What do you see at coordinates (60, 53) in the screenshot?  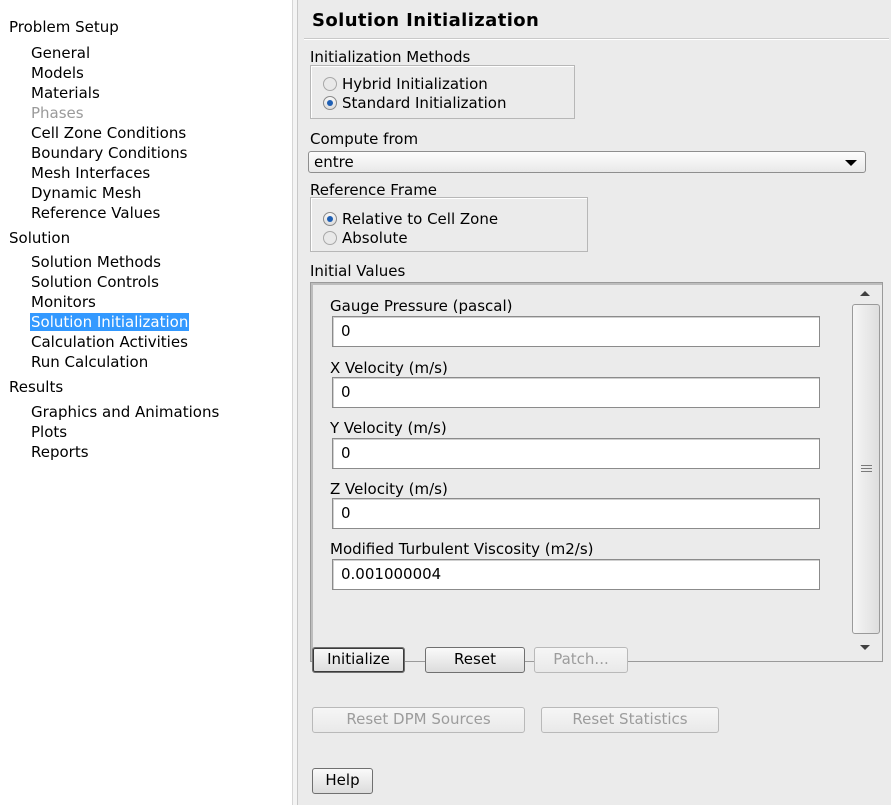 I see `nav-item-general: General` at bounding box center [60, 53].